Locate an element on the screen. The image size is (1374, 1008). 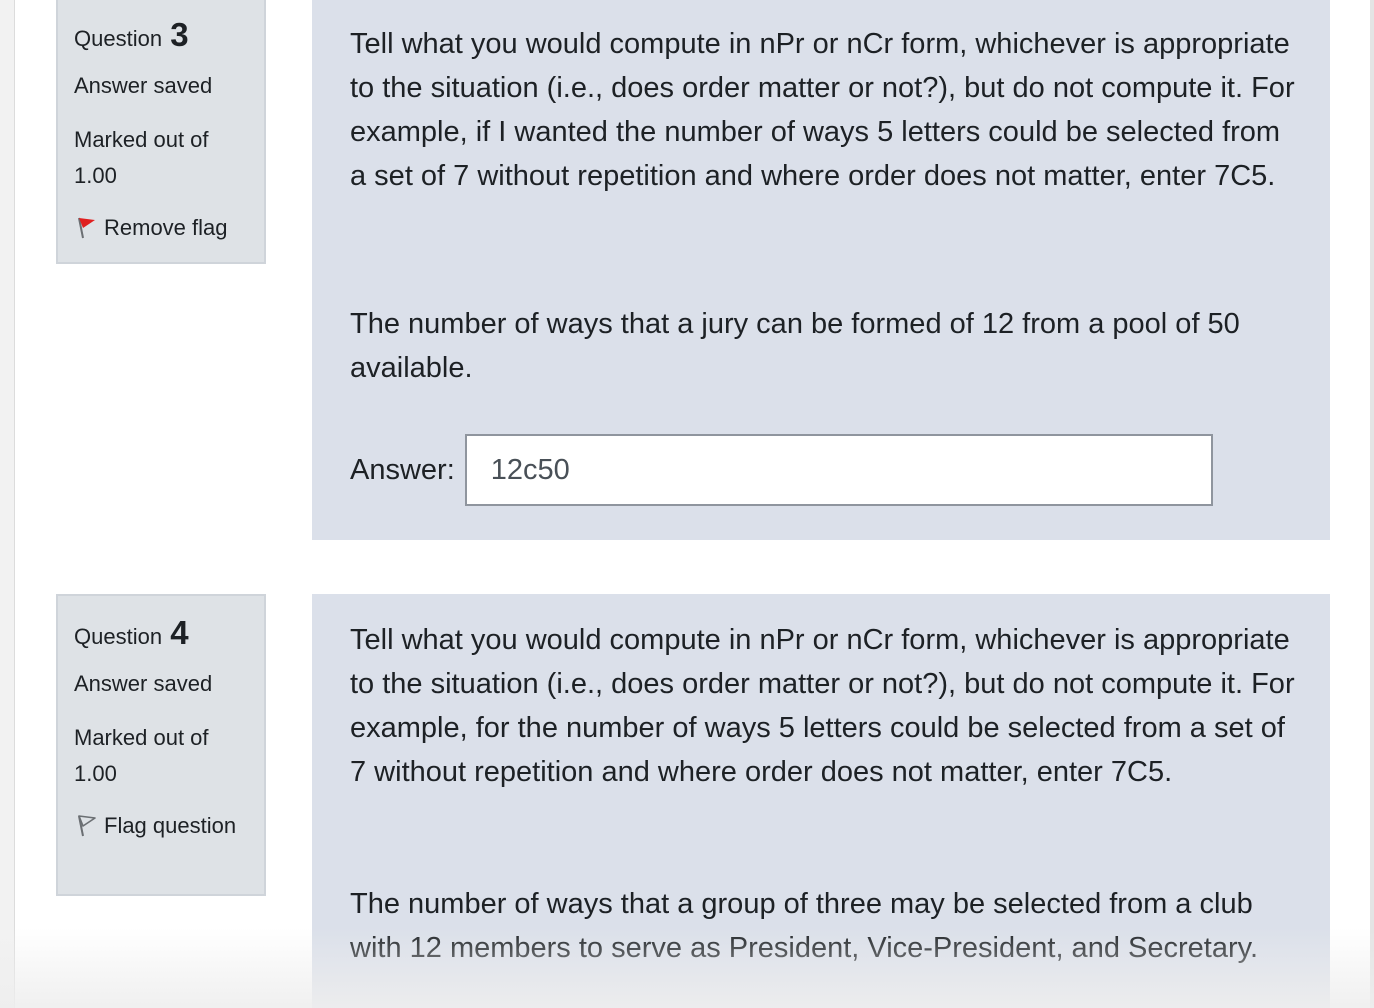
page-right-border is located at coordinates (1372, 504).